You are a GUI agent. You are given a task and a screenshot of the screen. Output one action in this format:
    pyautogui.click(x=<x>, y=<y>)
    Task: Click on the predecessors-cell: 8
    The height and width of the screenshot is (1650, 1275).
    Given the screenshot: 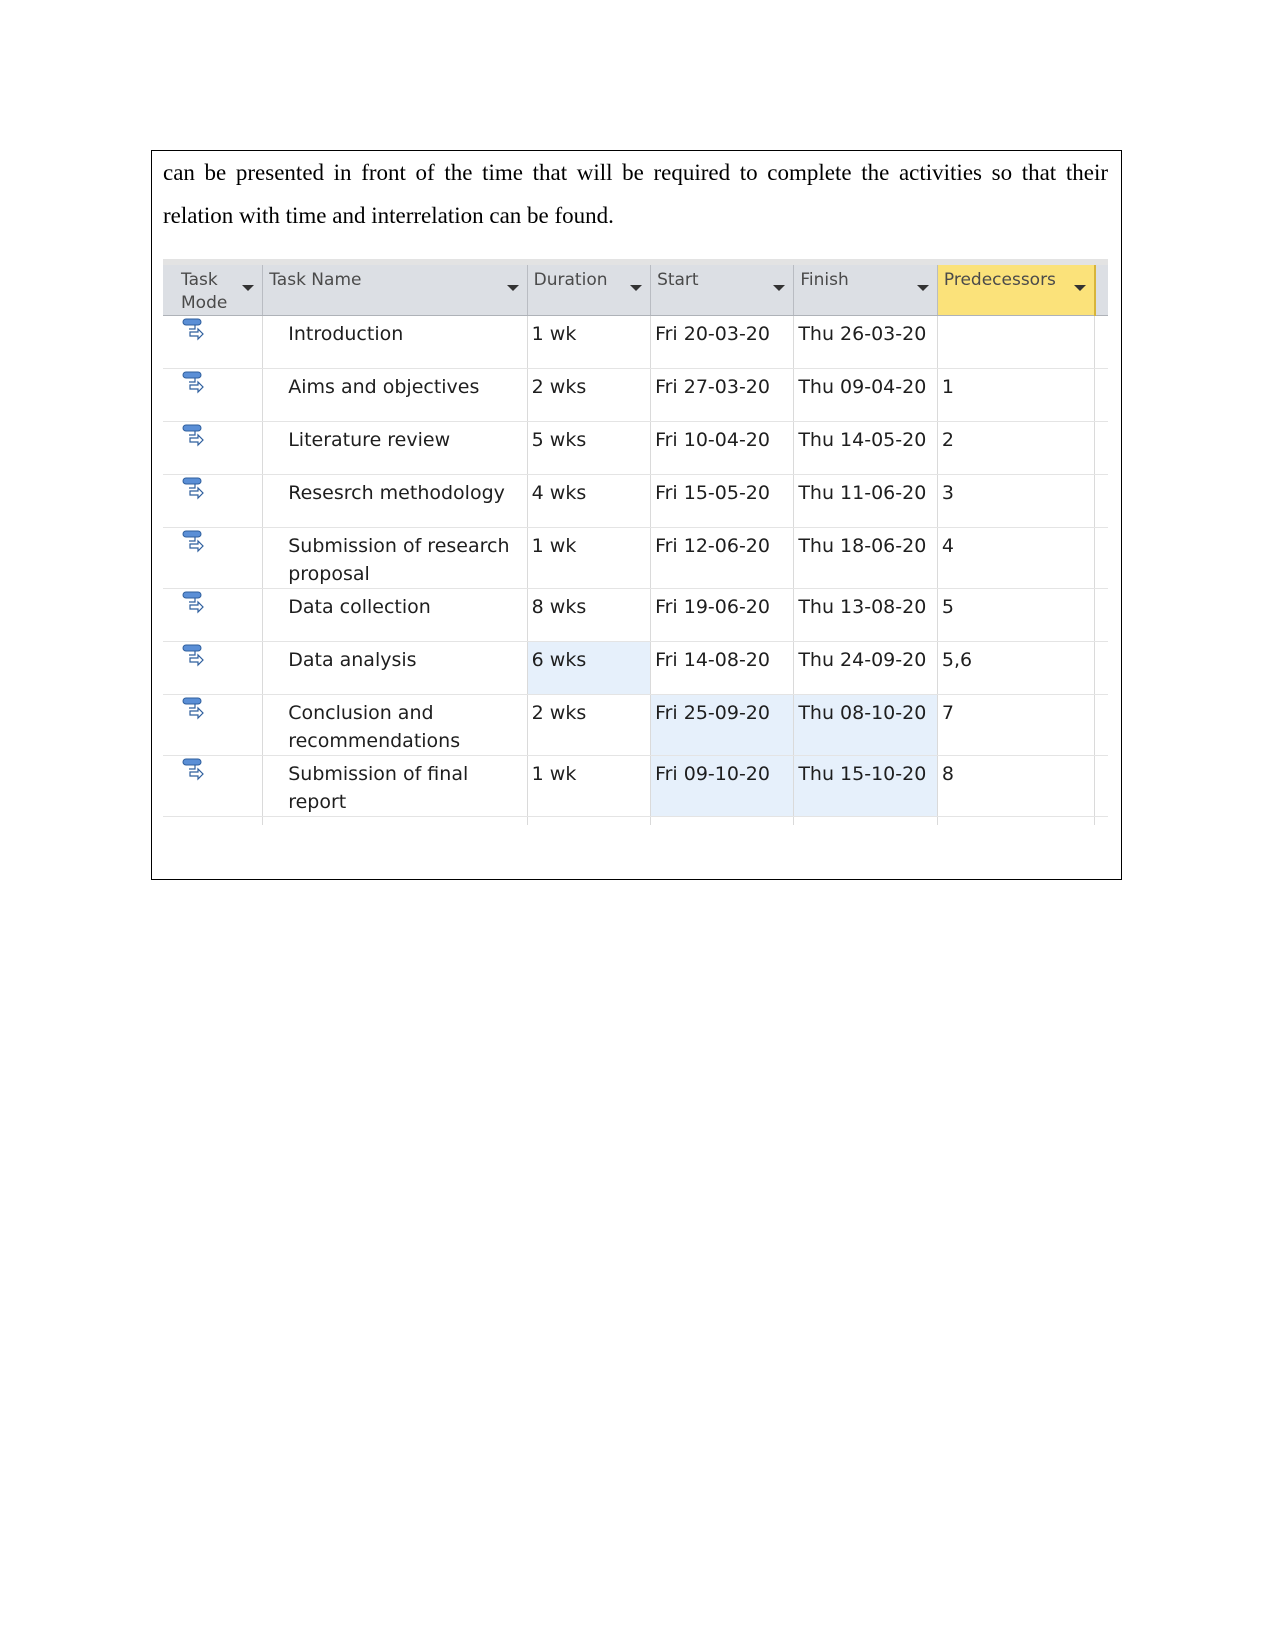 What is the action you would take?
    pyautogui.click(x=1016, y=786)
    